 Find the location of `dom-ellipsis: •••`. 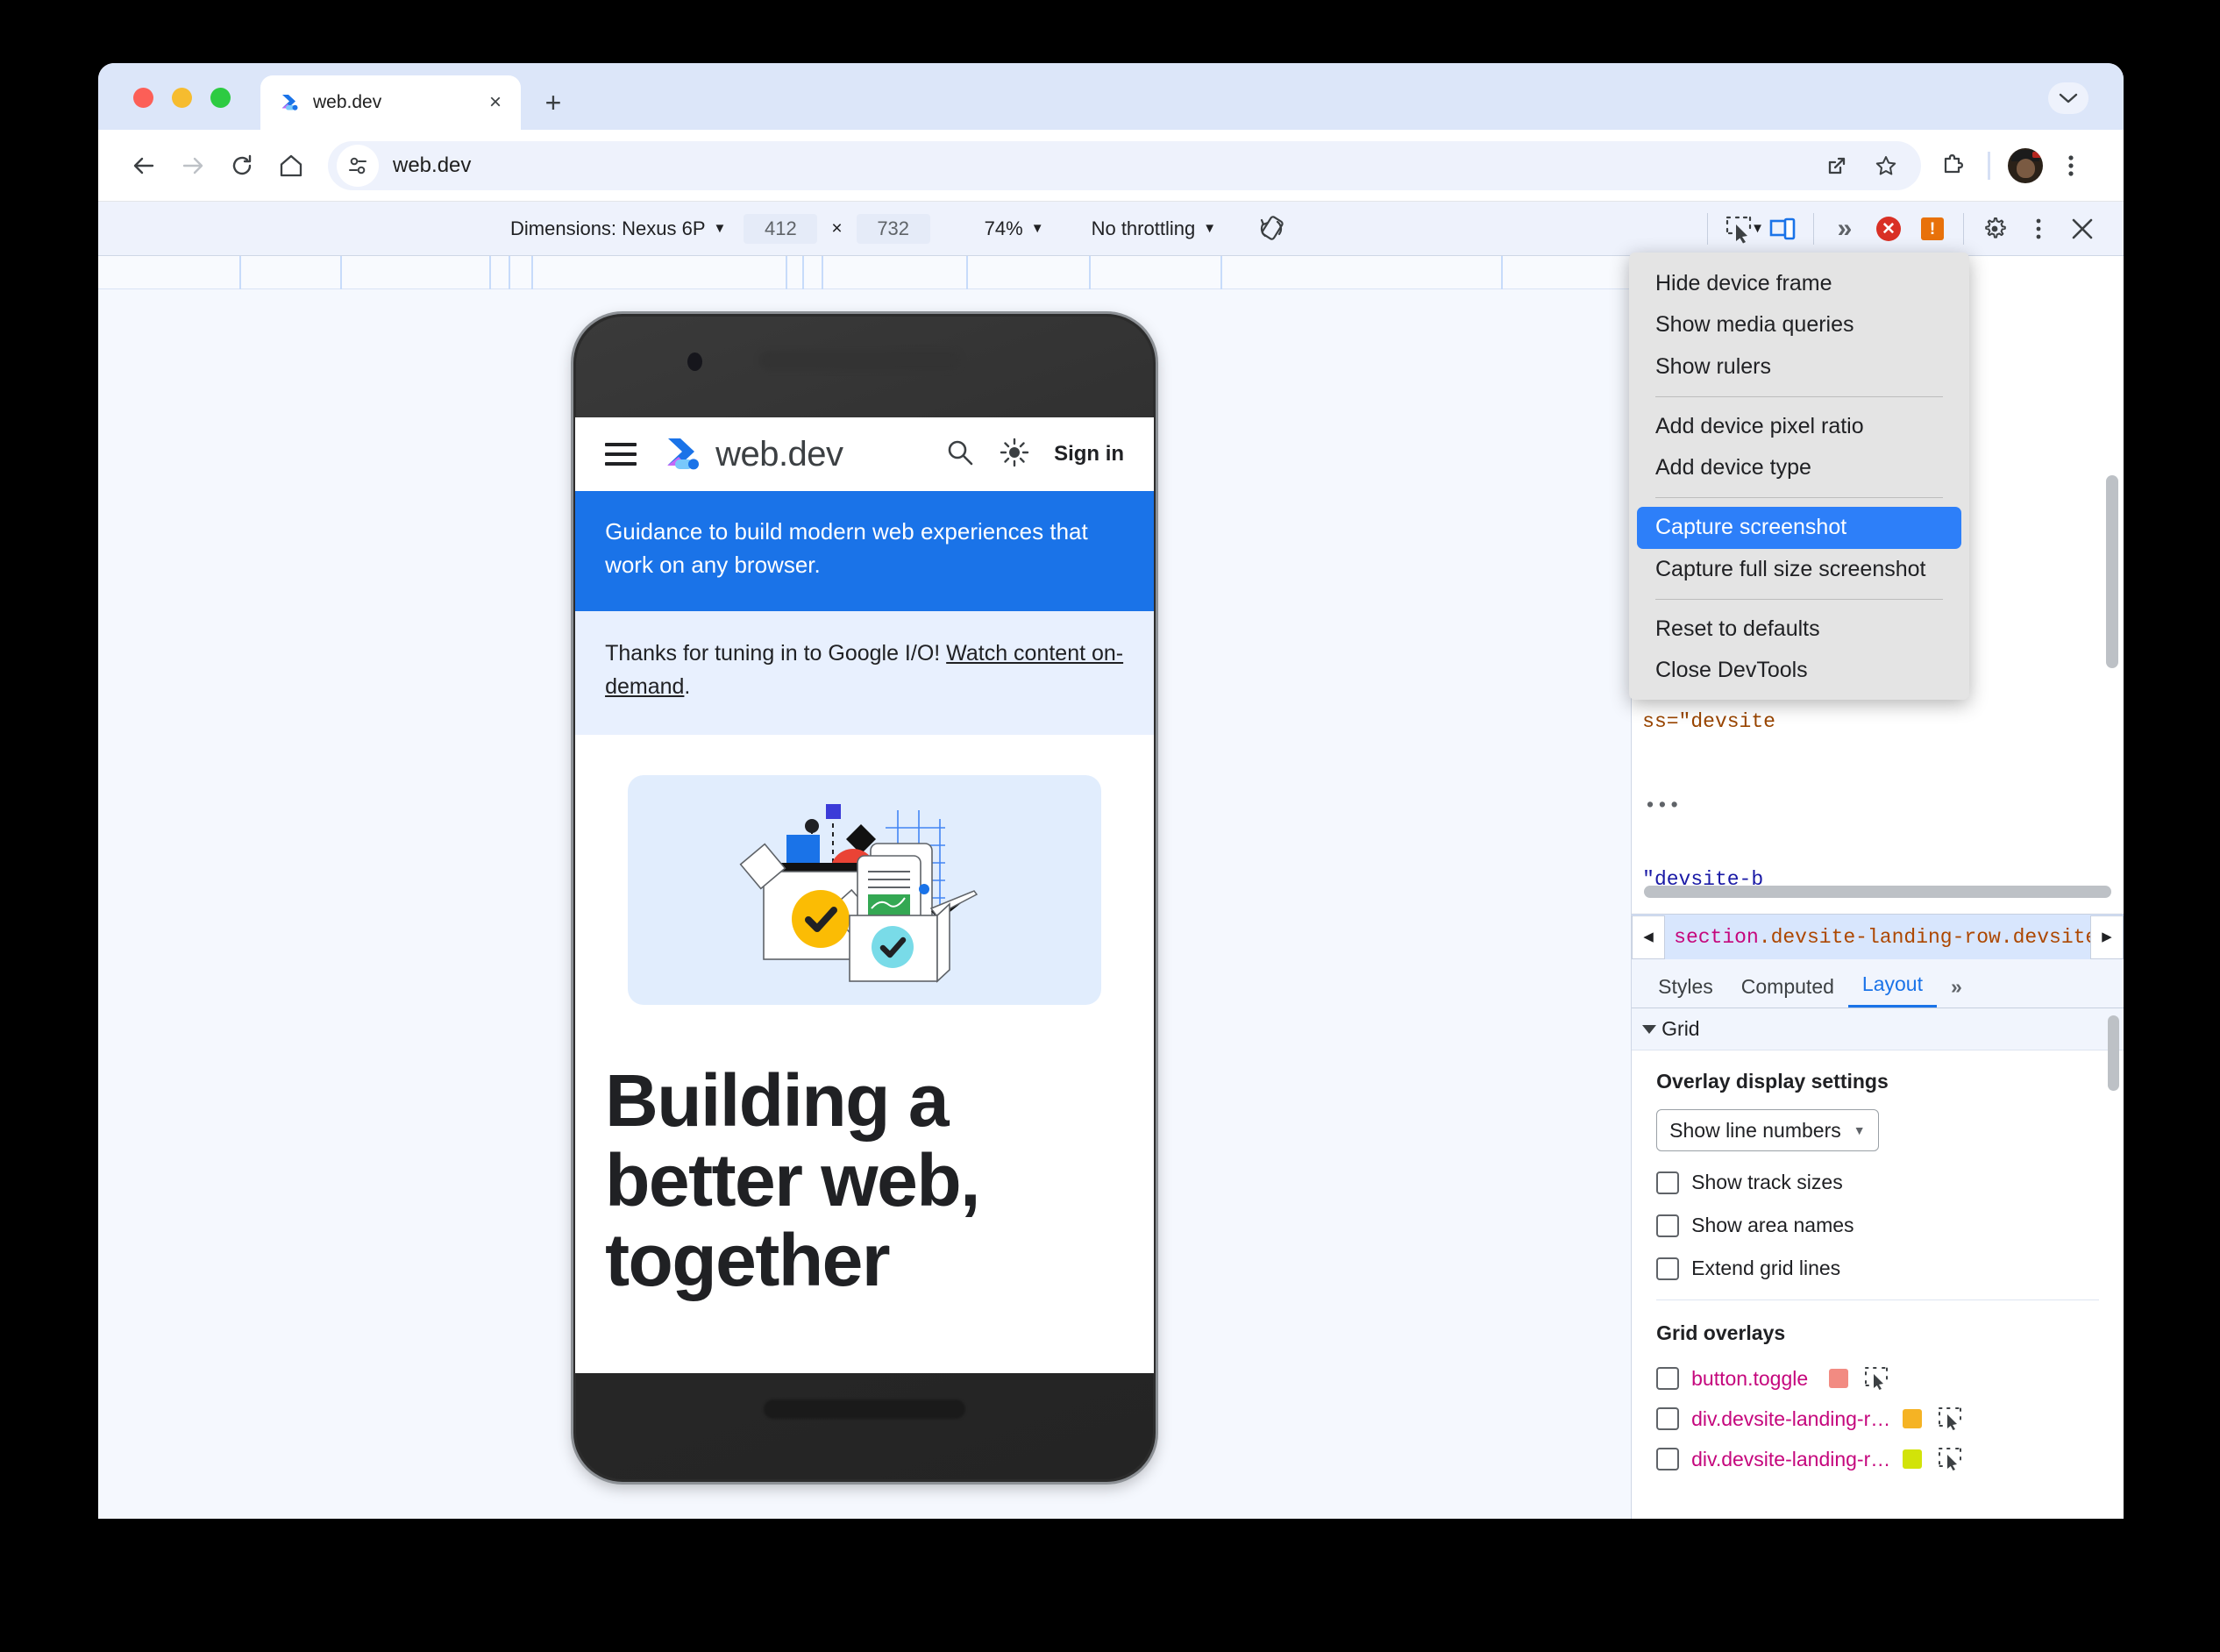

dom-ellipsis: ••• is located at coordinates (1662, 806).